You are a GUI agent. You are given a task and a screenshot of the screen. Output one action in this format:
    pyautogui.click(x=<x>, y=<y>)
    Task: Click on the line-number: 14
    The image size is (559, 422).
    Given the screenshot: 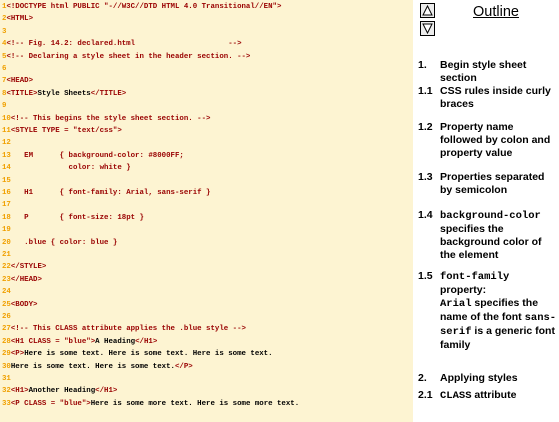 What is the action you would take?
    pyautogui.click(x=6, y=168)
    